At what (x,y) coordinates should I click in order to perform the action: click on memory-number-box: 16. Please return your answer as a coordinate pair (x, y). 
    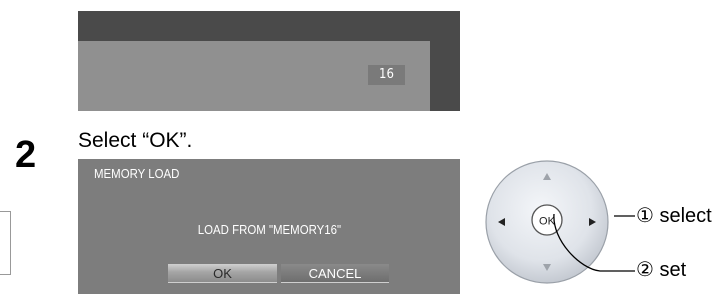
    Looking at the image, I should click on (386, 75).